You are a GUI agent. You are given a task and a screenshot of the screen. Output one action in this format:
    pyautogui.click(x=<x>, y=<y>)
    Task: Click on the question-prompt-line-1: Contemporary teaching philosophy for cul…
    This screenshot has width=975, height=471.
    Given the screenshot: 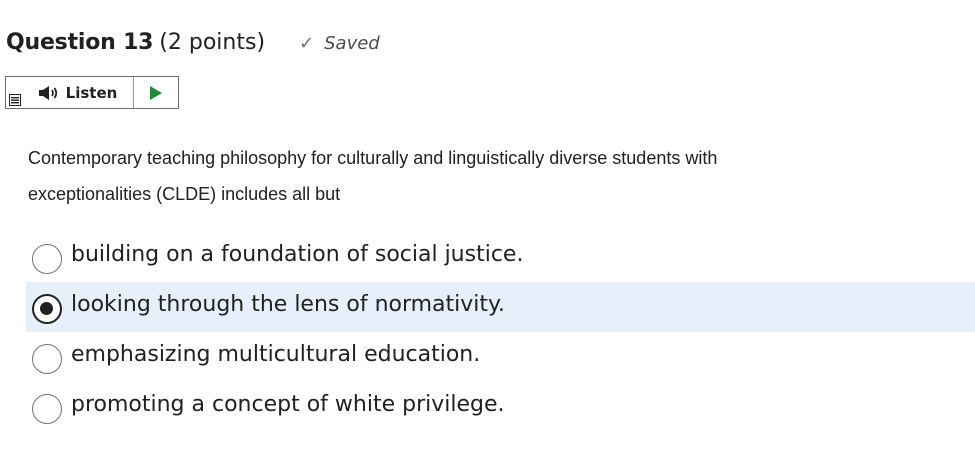 What is the action you would take?
    pyautogui.click(x=373, y=158)
    